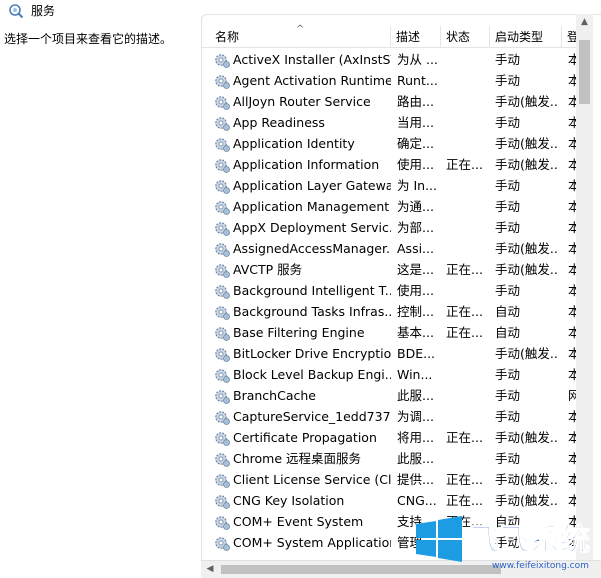 This screenshot has height=578, width=601. Describe the element at coordinates (391, 458) in the screenshot. I see `service-row: Chrome 远程桌面服务 此服... 手动本` at that location.